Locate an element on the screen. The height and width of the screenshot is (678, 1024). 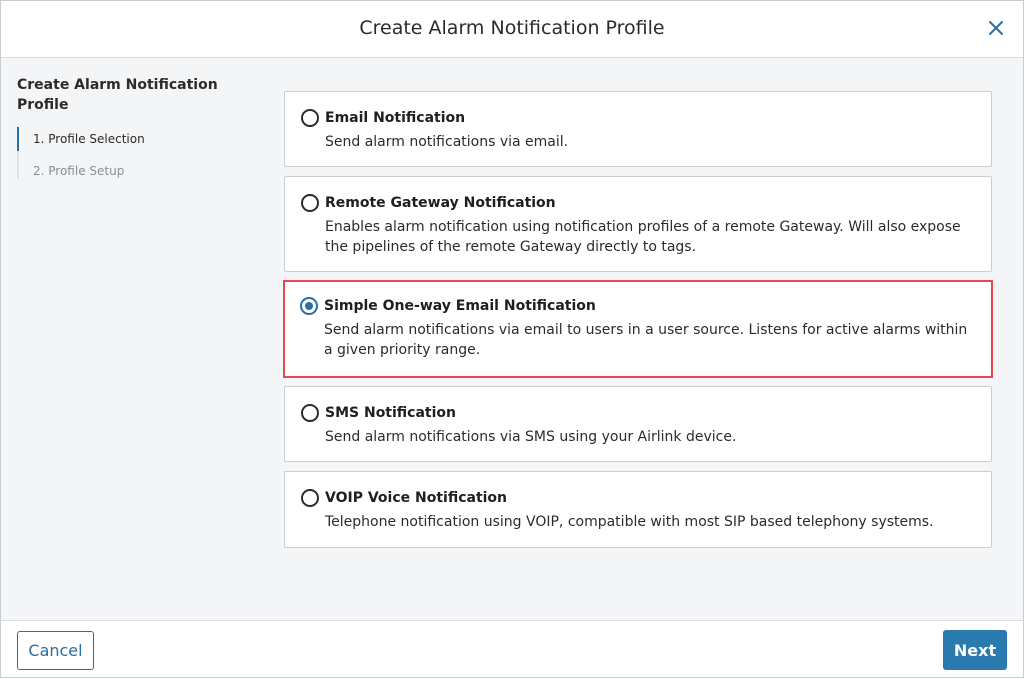
next-button: Next is located at coordinates (975, 650).